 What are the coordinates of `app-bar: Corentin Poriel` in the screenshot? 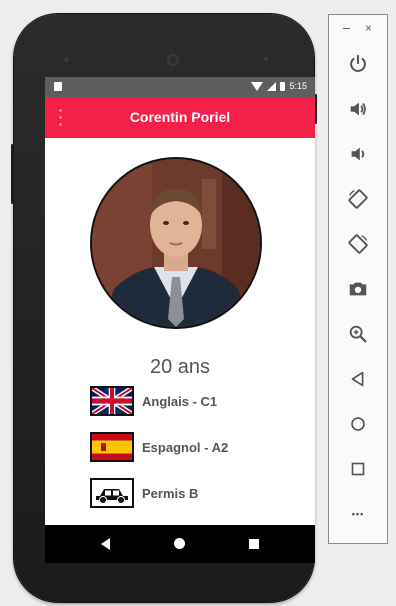 It's located at (180, 117).